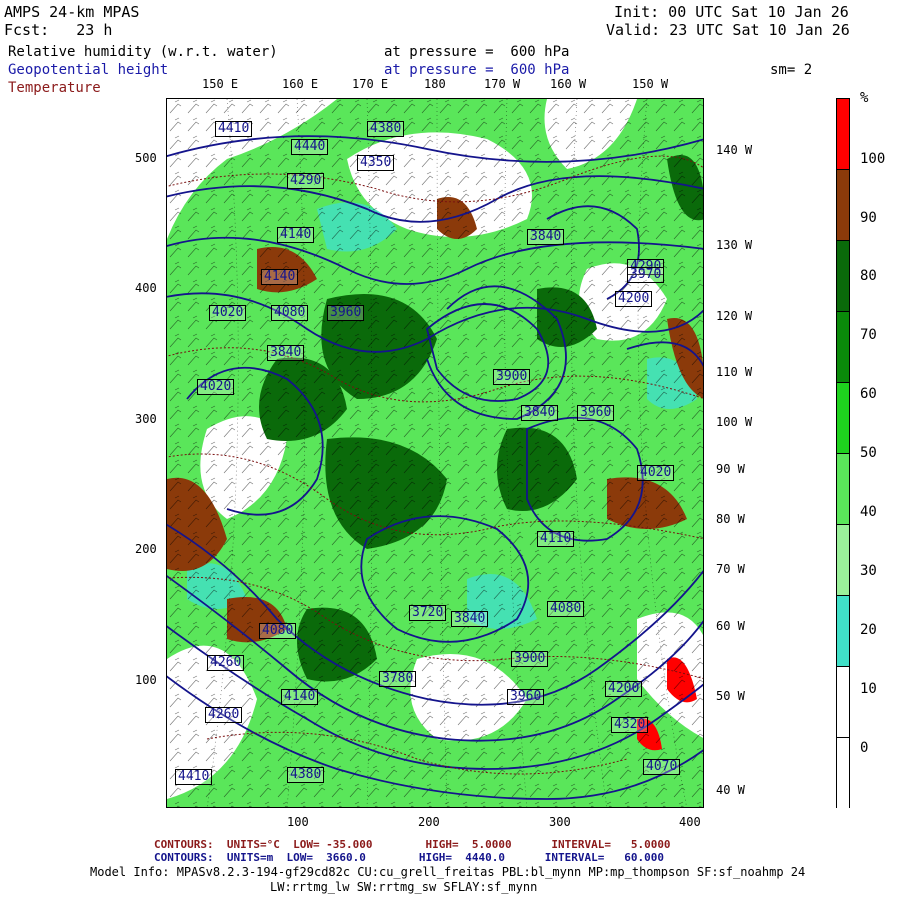  What do you see at coordinates (690, 822) in the screenshot?
I see `x-tick-label: 400` at bounding box center [690, 822].